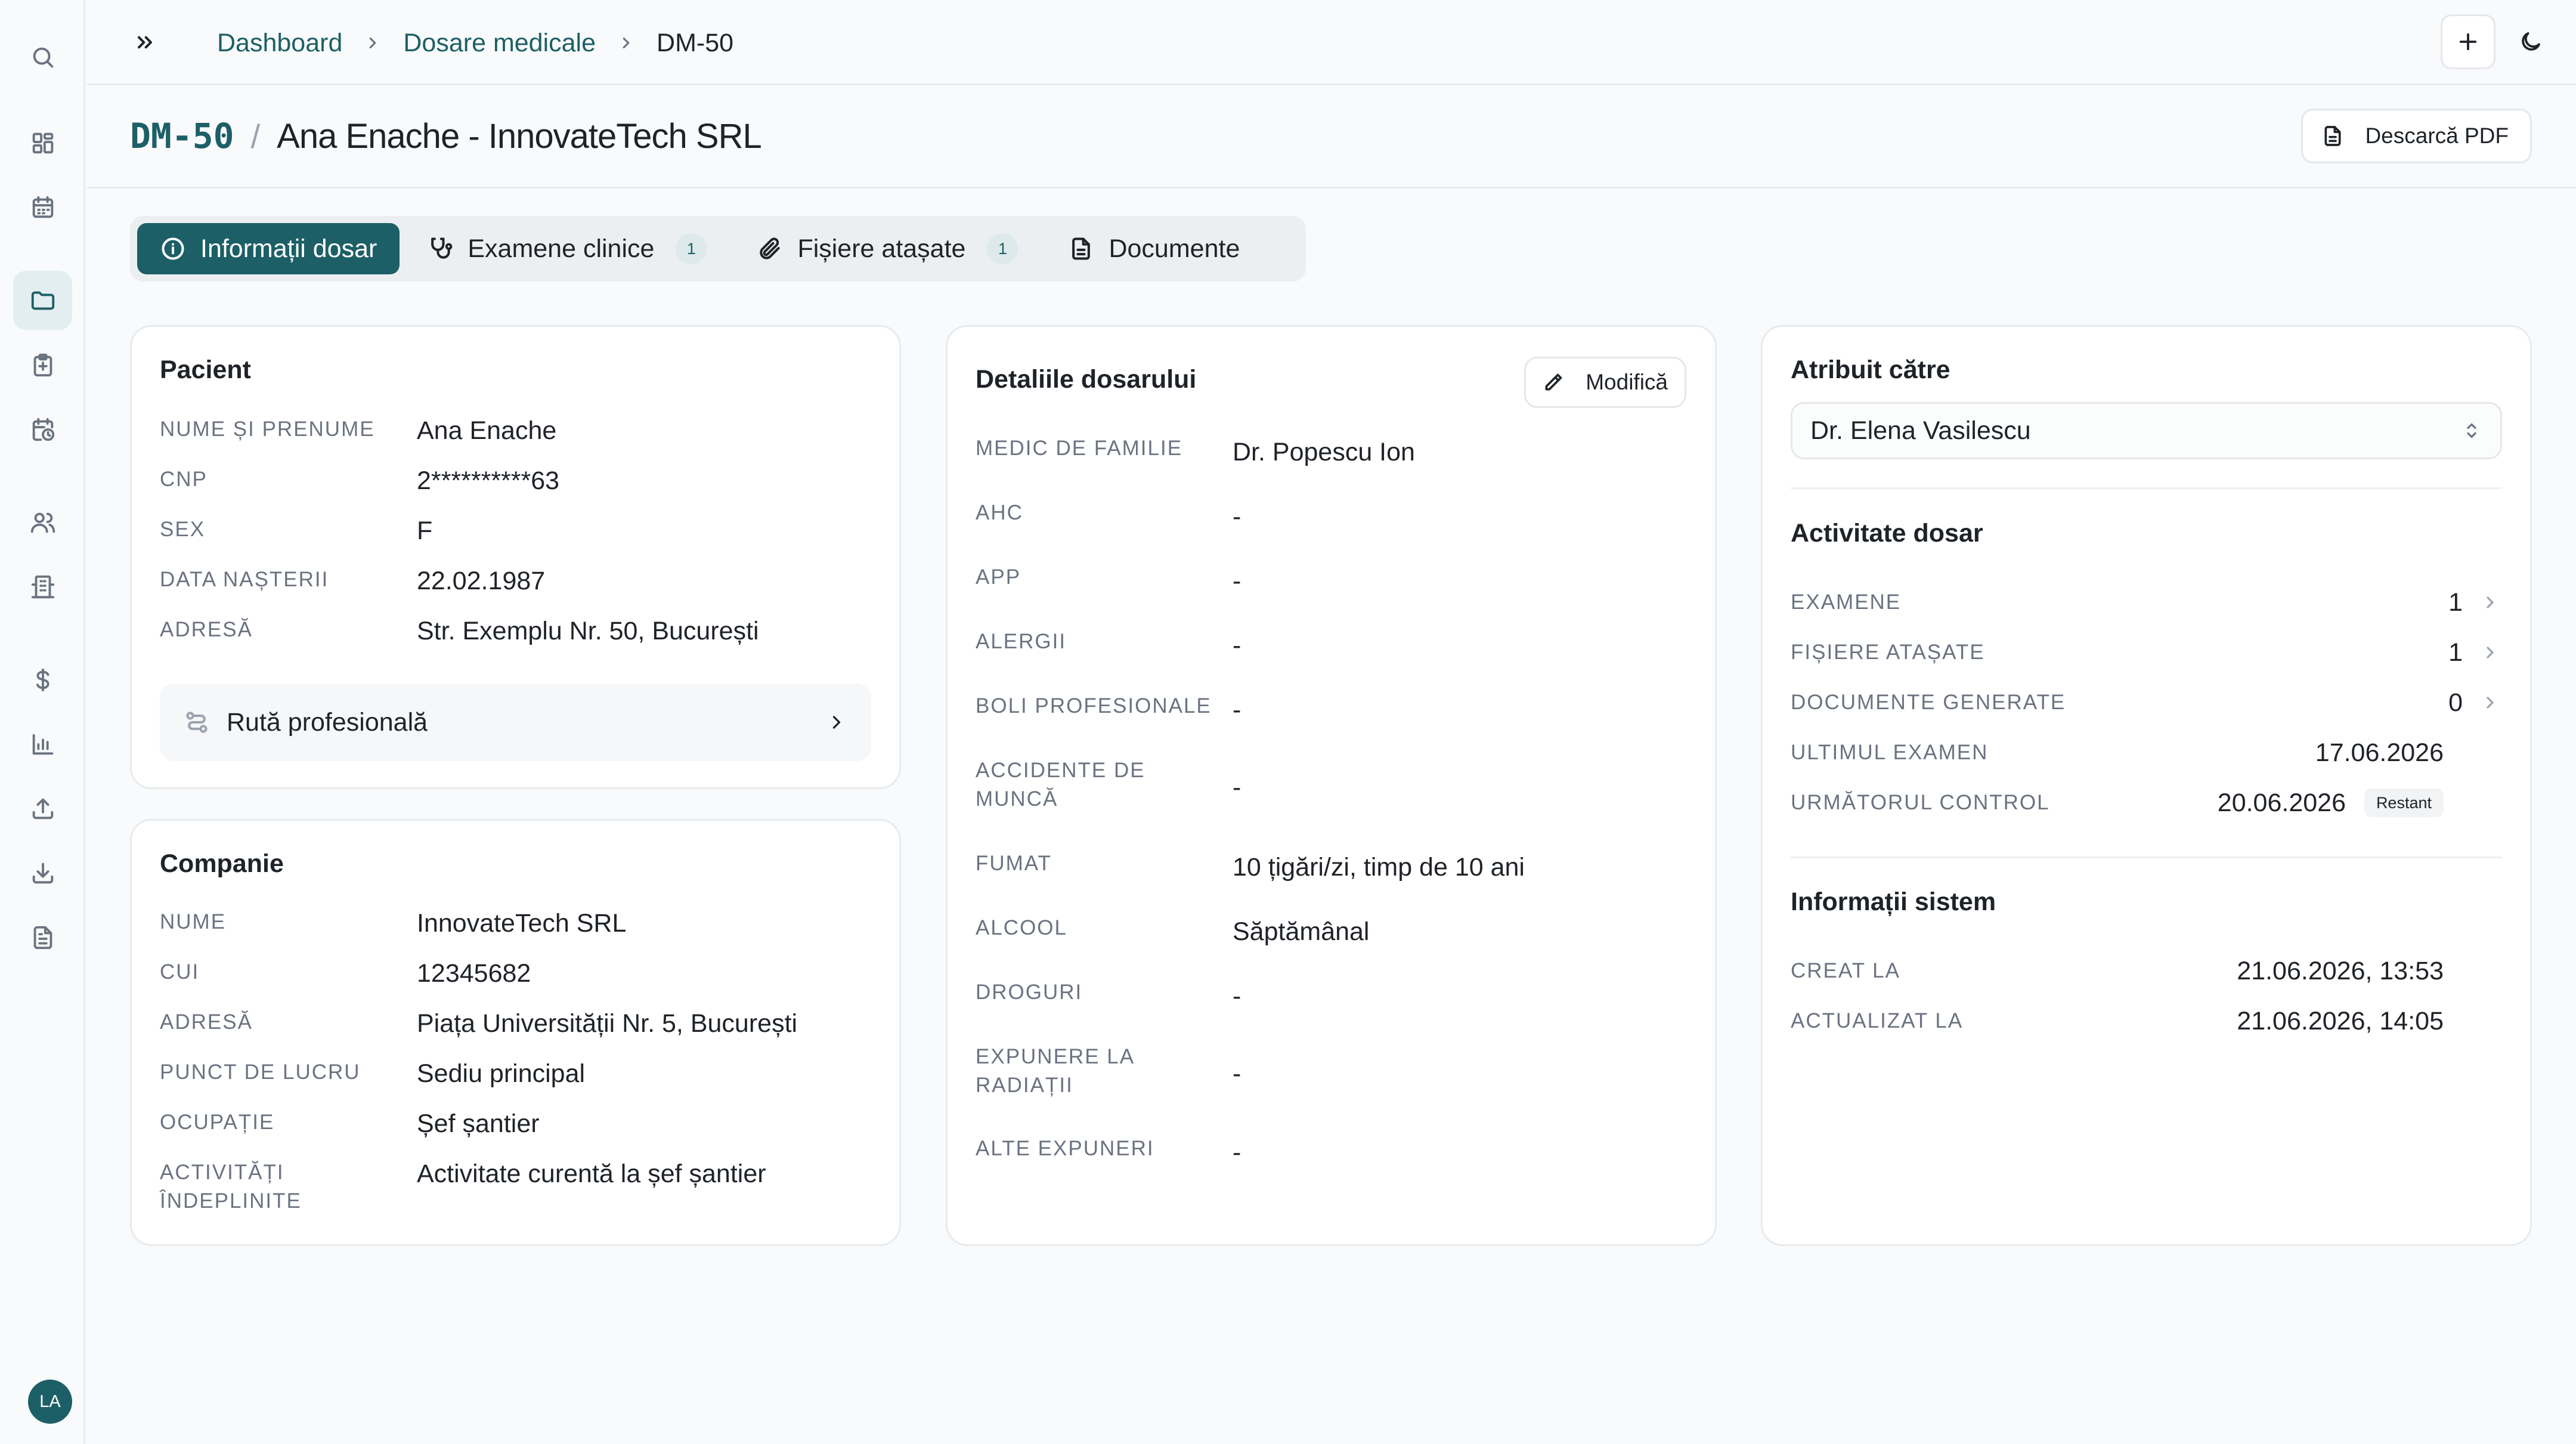  I want to click on search-icon, so click(43, 56).